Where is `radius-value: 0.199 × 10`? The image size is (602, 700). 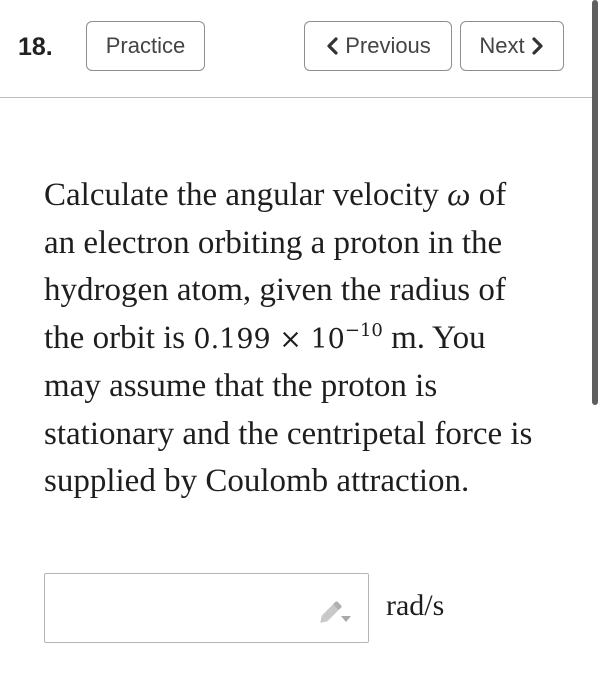
radius-value: 0.199 × 10 is located at coordinates (269, 339).